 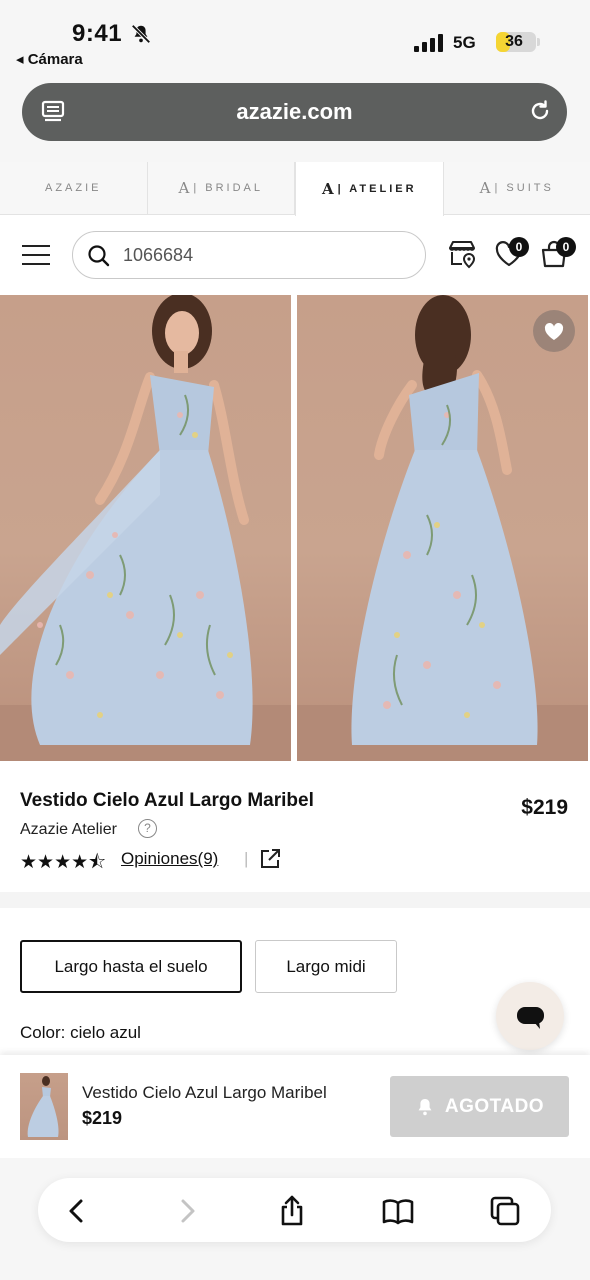 What do you see at coordinates (80, 1032) in the screenshot?
I see `color-label: Color: cielo azul` at bounding box center [80, 1032].